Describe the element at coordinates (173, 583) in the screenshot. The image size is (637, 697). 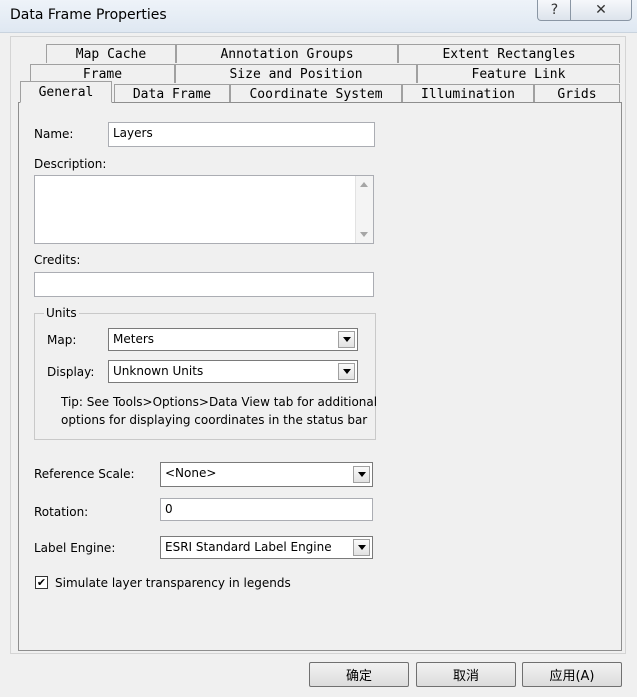
I see `simulate-transparency-label: Simulate layer transparency in legends` at that location.